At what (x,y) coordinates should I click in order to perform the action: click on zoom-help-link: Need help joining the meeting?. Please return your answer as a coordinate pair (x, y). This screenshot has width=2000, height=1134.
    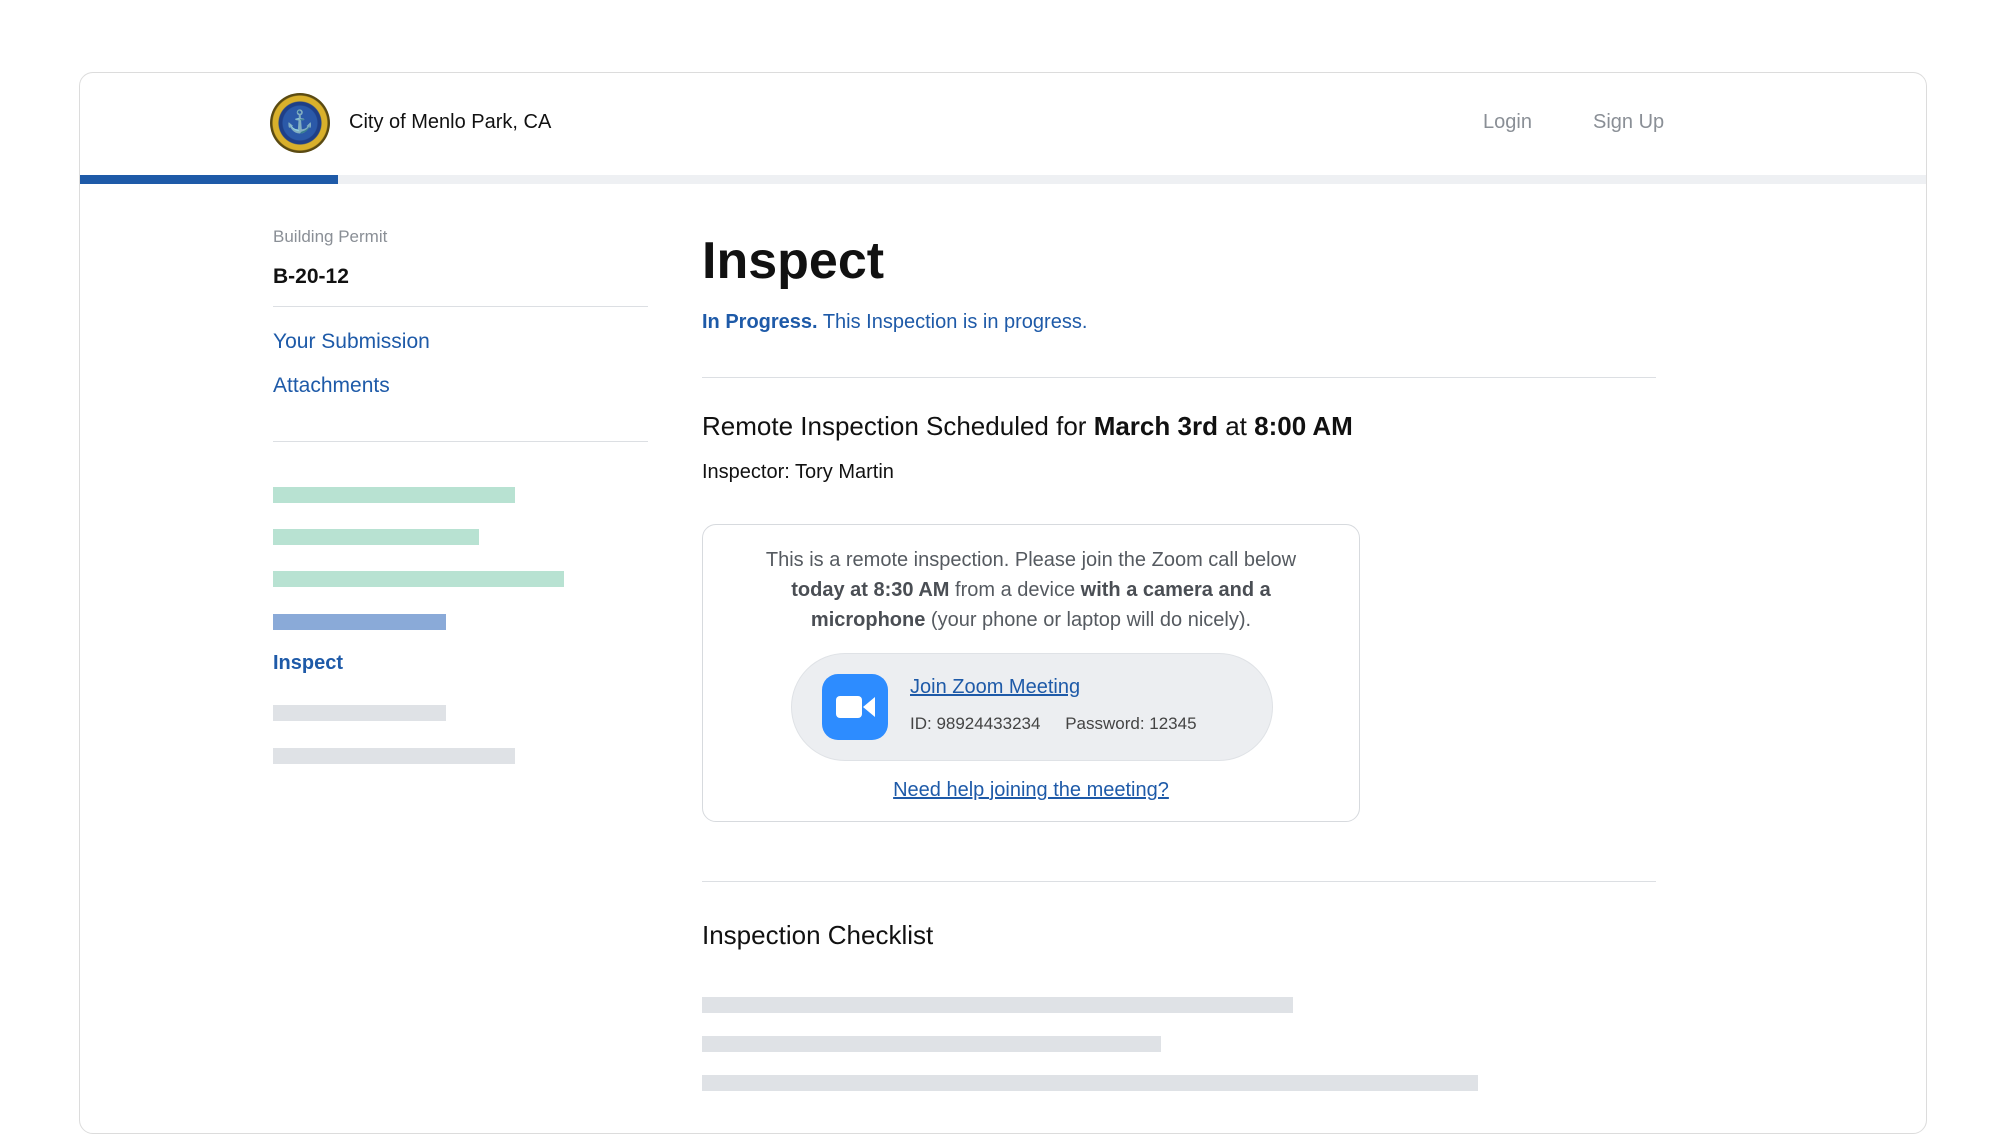
    Looking at the image, I should click on (1031, 790).